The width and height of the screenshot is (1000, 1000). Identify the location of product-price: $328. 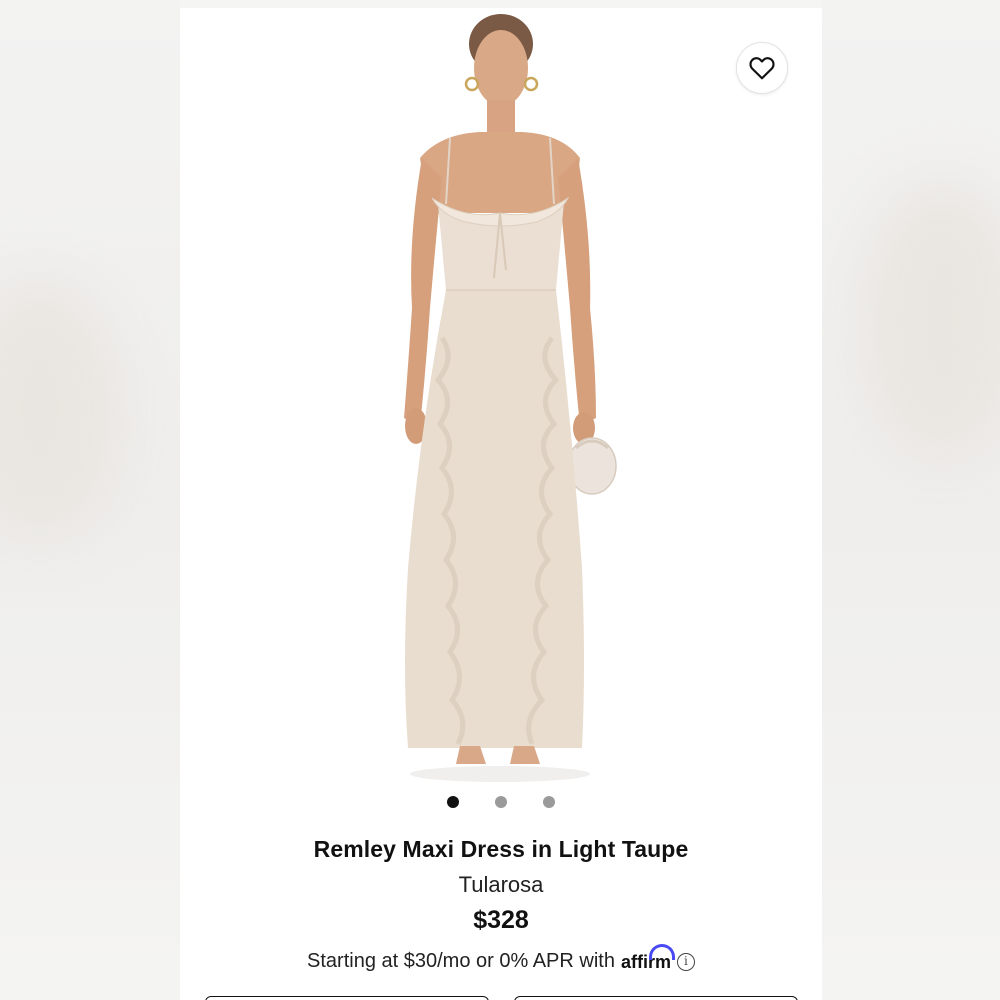
(501, 920).